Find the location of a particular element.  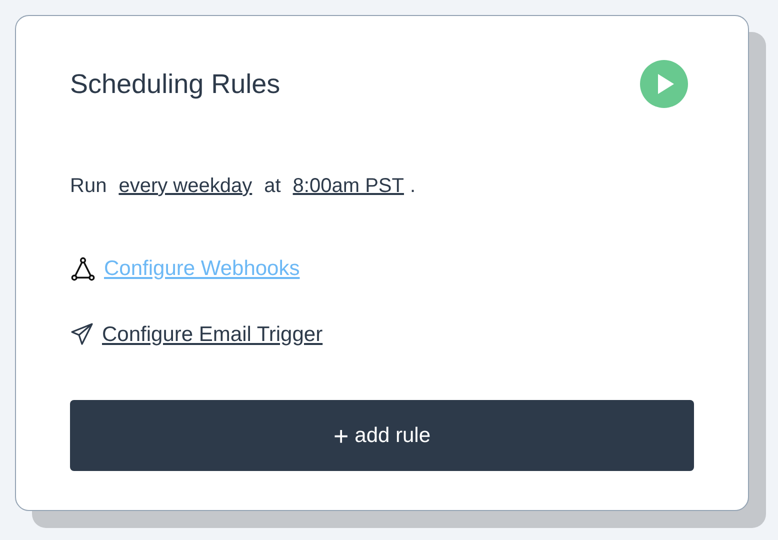

at-label: at is located at coordinates (272, 186).